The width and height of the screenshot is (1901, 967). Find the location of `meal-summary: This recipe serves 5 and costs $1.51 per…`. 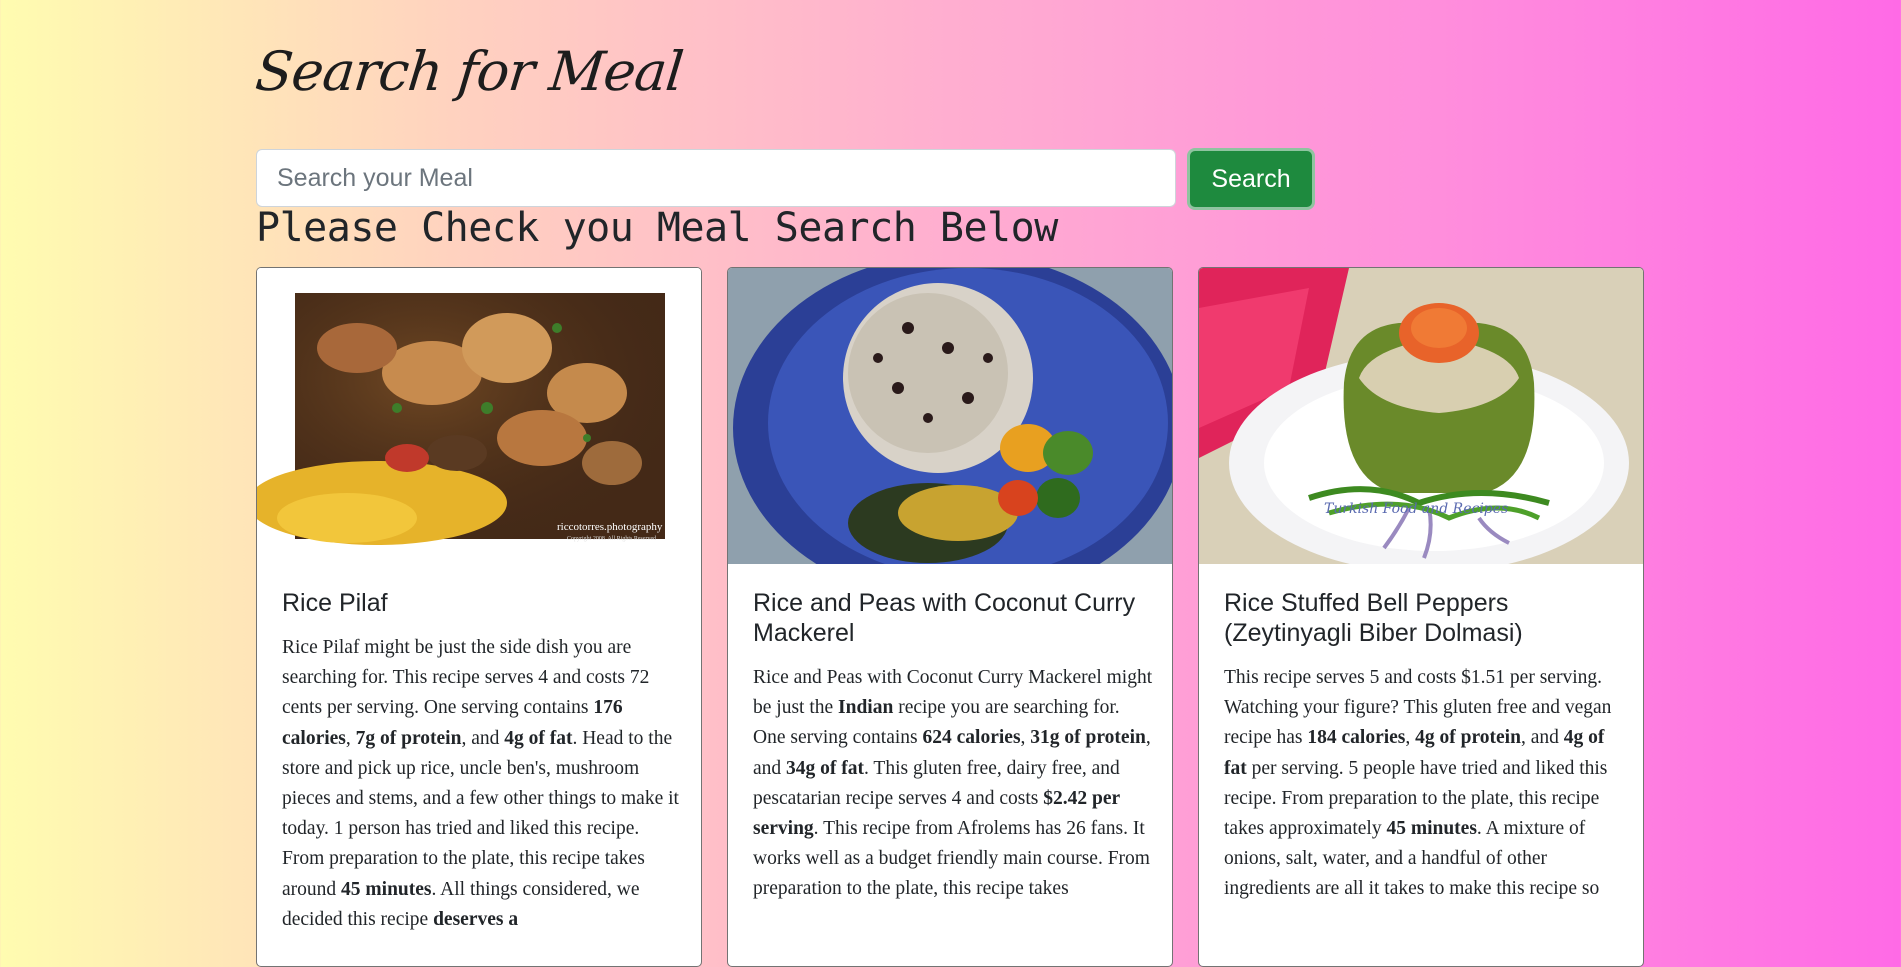

meal-summary: This recipe serves 5 and costs $1.51 per… is located at coordinates (1418, 783).